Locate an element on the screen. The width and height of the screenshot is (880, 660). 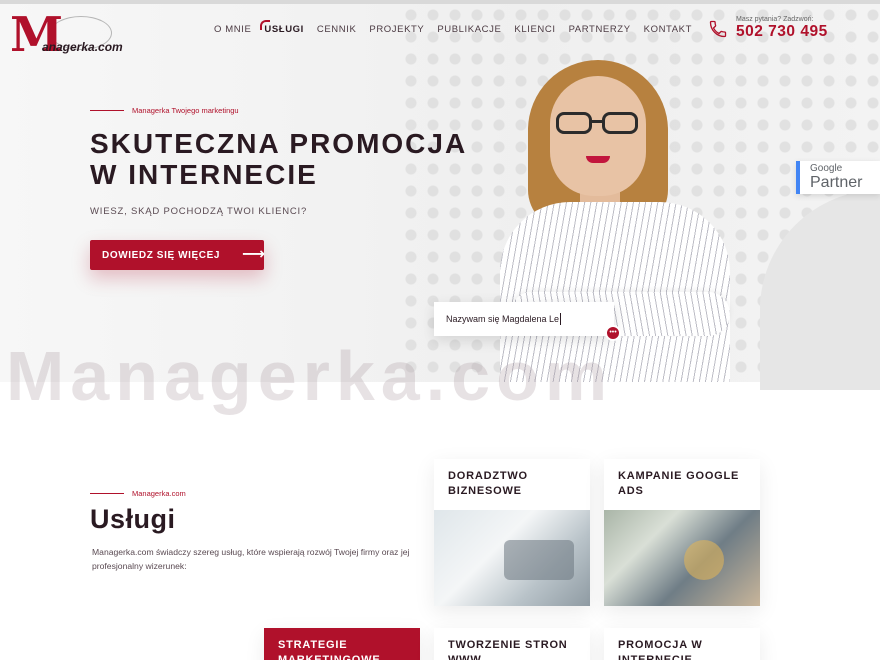
hero-eyebrow-text: Managerka Twojego marketingu is located at coordinates (185, 110).